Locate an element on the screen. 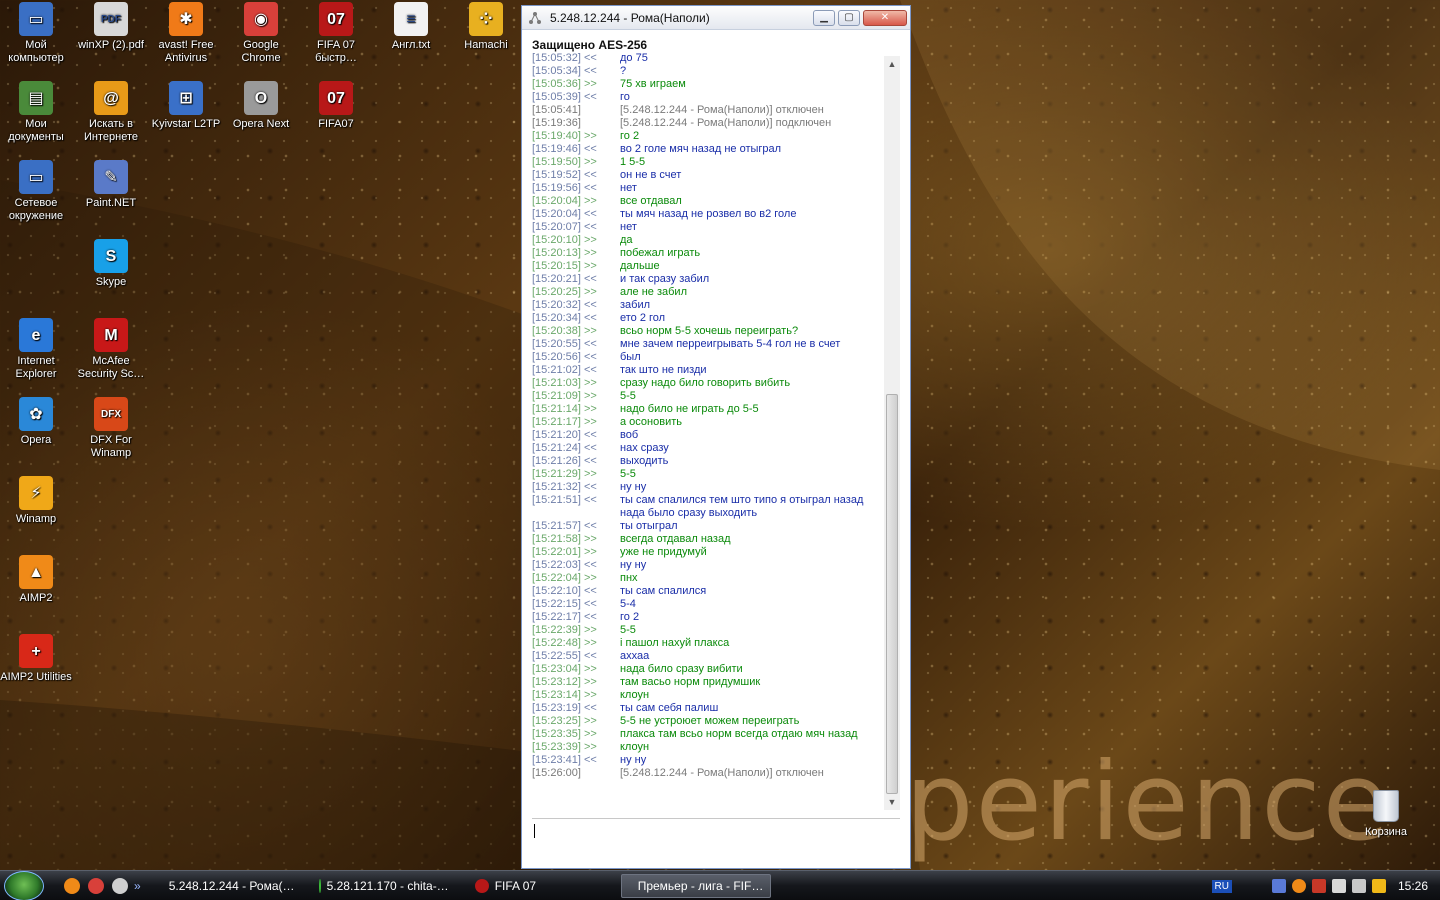 Image resolution: width=1440 pixels, height=900 pixels. network-tray-icon is located at coordinates (1278, 886).